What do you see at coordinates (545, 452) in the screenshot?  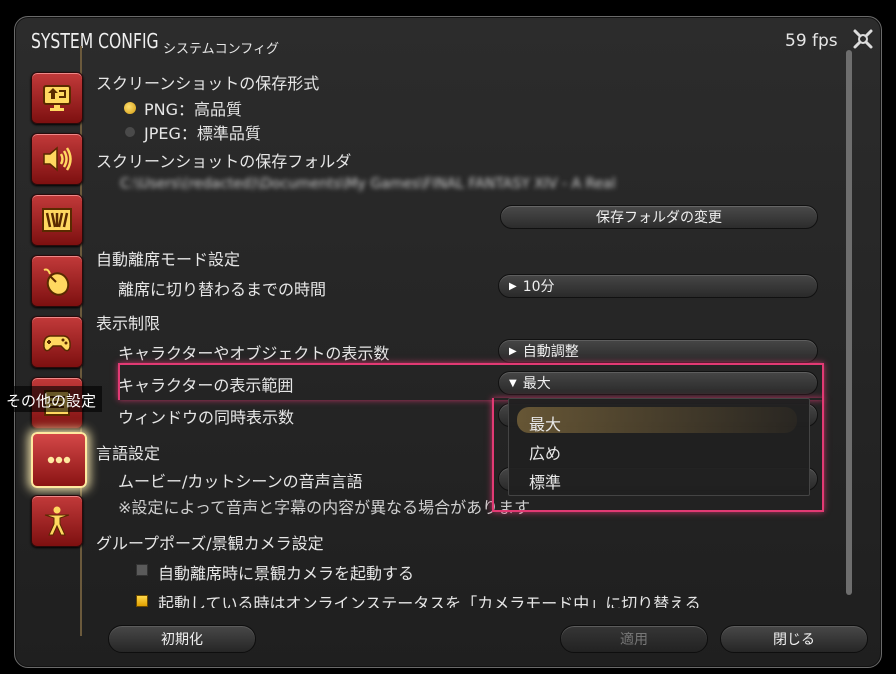 I see `option-wide: 広め` at bounding box center [545, 452].